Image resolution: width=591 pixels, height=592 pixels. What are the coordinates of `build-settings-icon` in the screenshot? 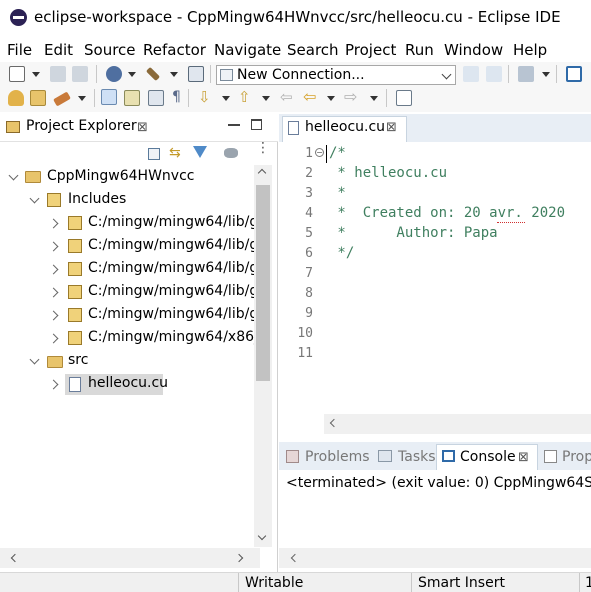 It's located at (114, 74).